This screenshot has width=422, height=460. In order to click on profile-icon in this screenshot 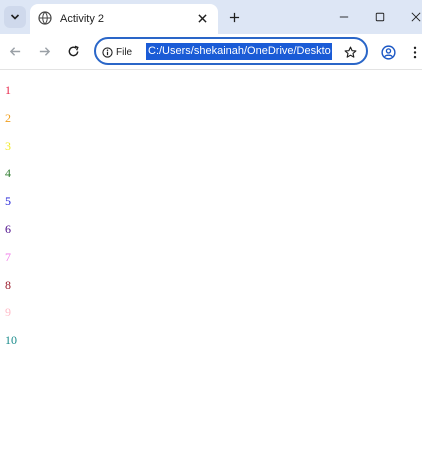, I will do `click(388, 52)`.